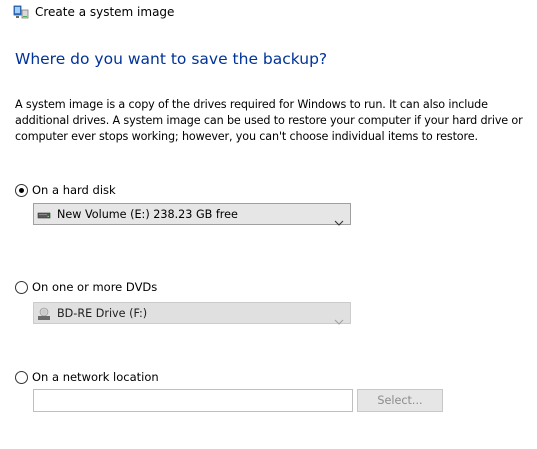  Describe the element at coordinates (21, 12) in the screenshot. I see `system-image-backup-icon` at that location.